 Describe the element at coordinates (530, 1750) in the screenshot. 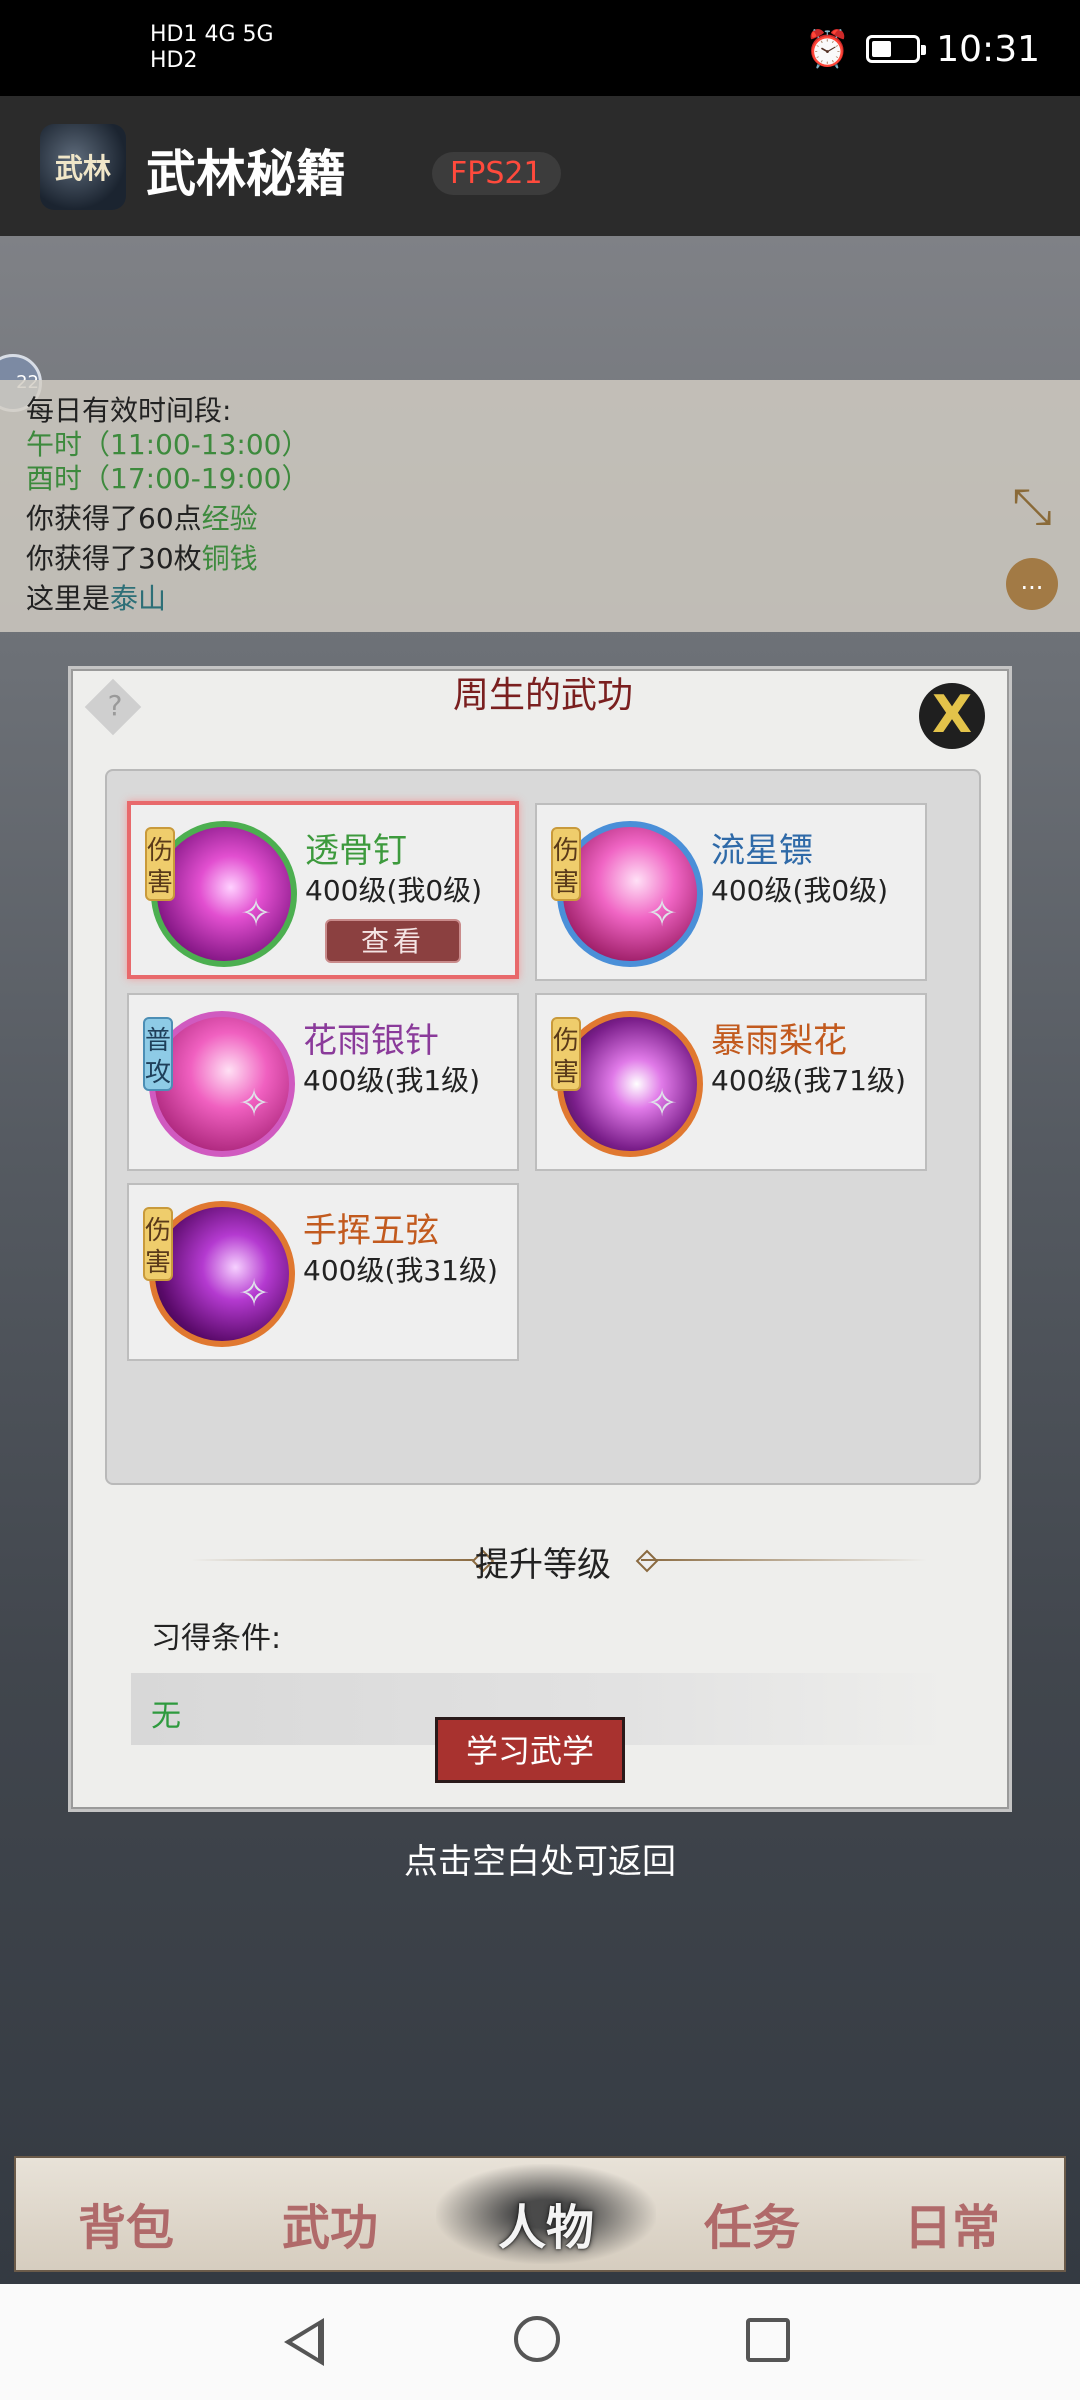

I see `learn-skill-button: 学习武学` at that location.